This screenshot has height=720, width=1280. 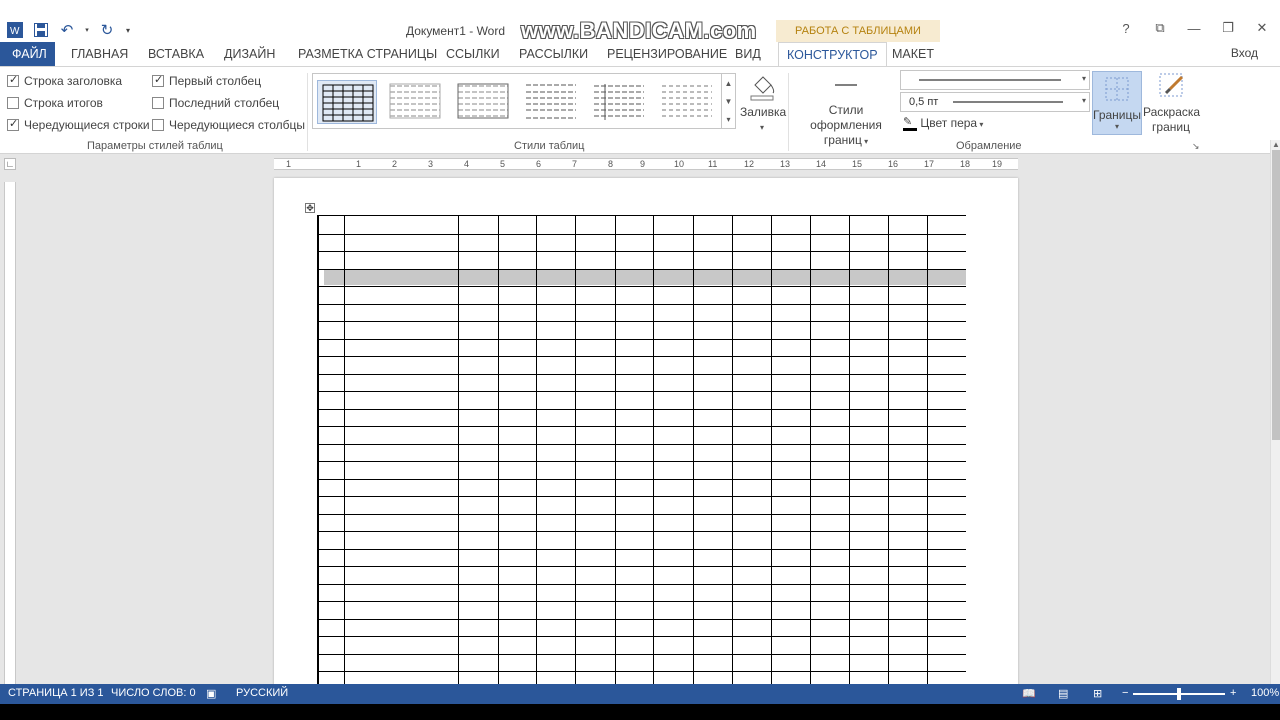 What do you see at coordinates (1244, 53) in the screenshot?
I see `sign-in-link: Вход` at bounding box center [1244, 53].